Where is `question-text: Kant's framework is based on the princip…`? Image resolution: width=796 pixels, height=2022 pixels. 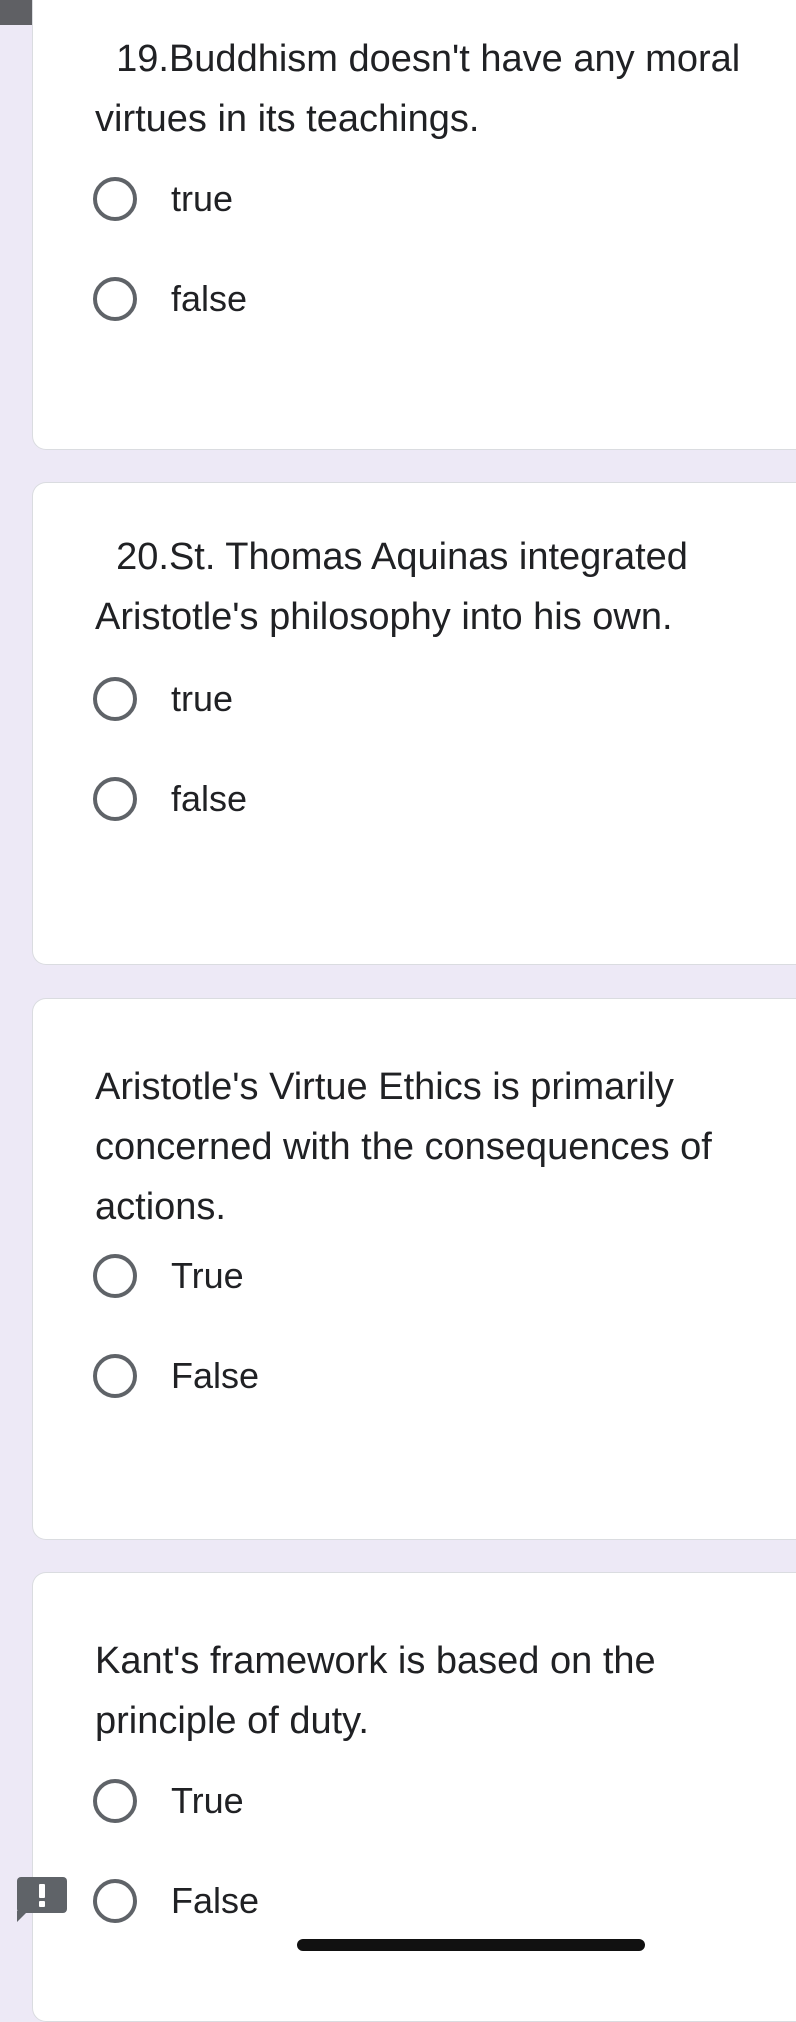
question-text: Kant's framework is based on the princip… is located at coordinates (381, 1691).